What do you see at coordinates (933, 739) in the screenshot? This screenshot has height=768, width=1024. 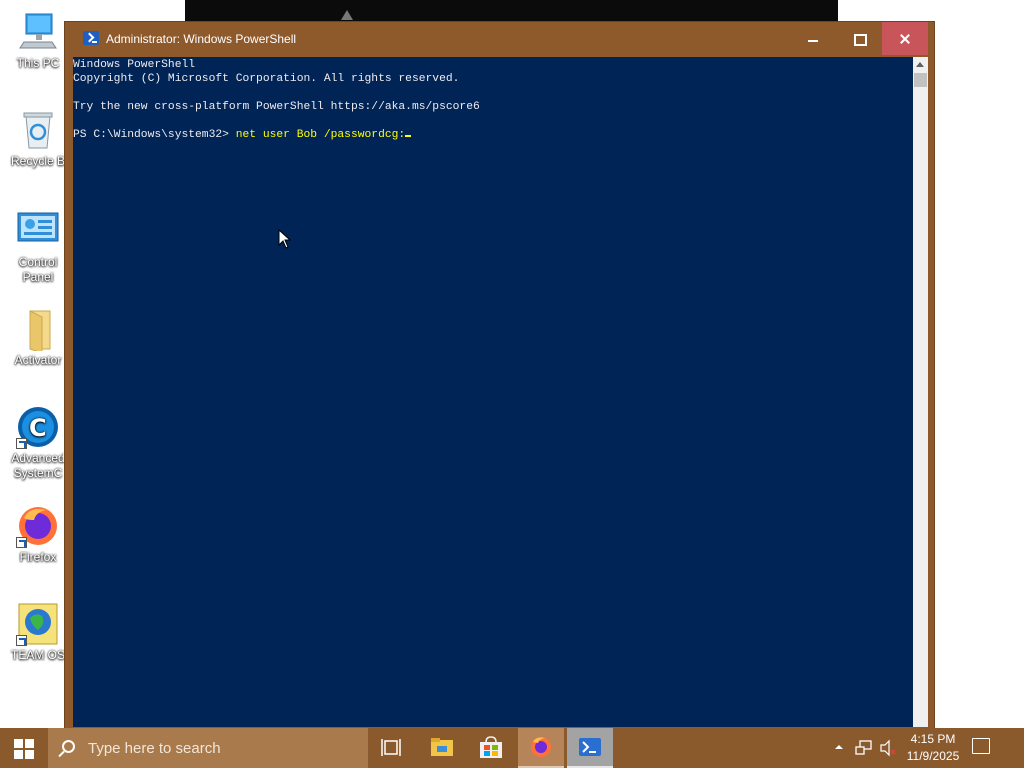 I see `clock-time: 4:15 PM` at bounding box center [933, 739].